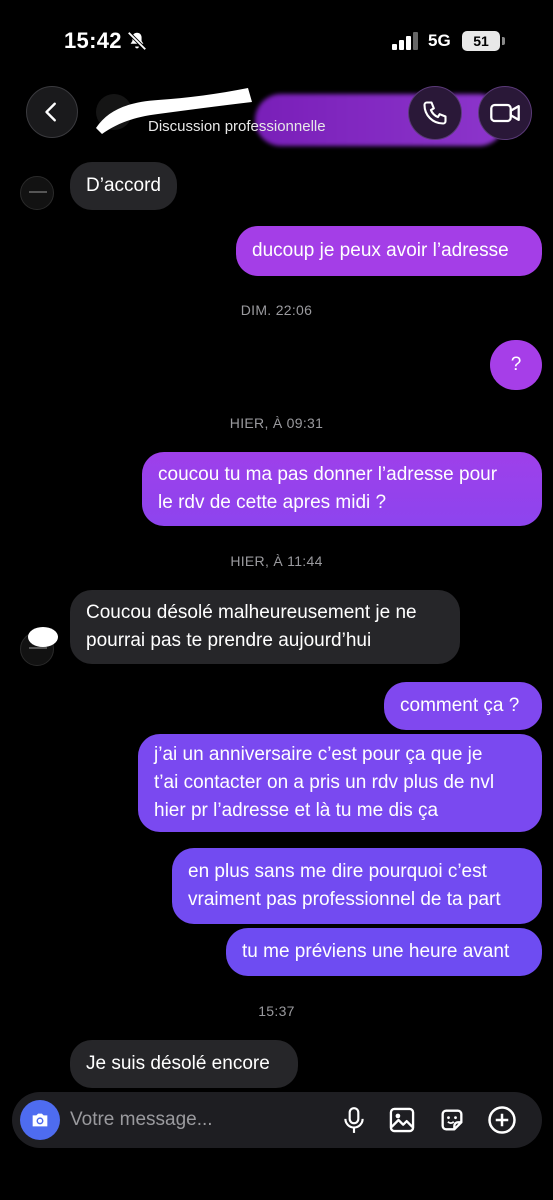 Image resolution: width=553 pixels, height=1200 pixels. I want to click on status-bar: 15:42 5G 51, so click(276, 40).